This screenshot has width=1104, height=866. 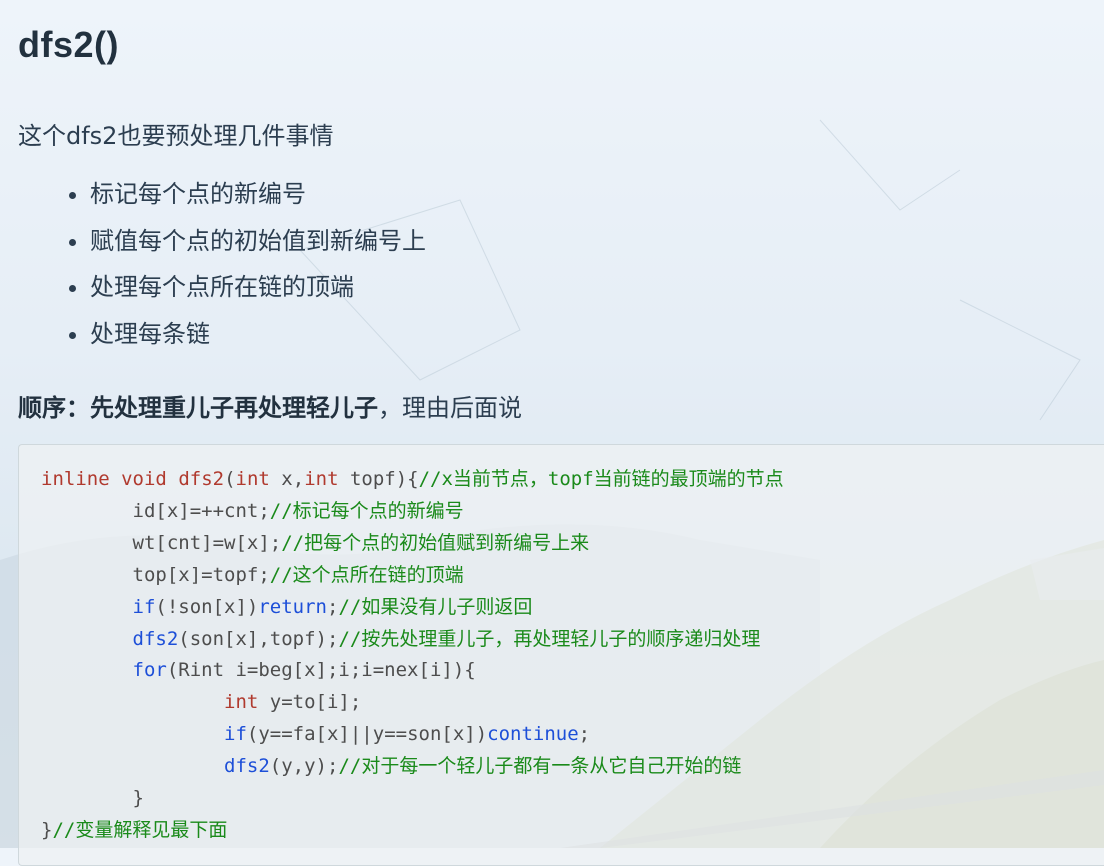 What do you see at coordinates (315, 542) in the screenshot?
I see `code-line: wt[cnt]=w[x];//把每个点的初始值赋到新编号上来` at bounding box center [315, 542].